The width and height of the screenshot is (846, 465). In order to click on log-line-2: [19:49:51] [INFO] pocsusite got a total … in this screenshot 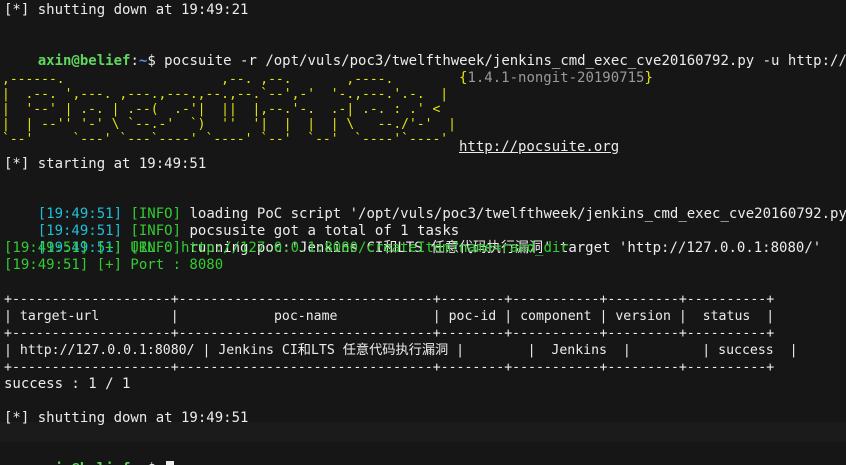, I will do `click(231, 222)`.